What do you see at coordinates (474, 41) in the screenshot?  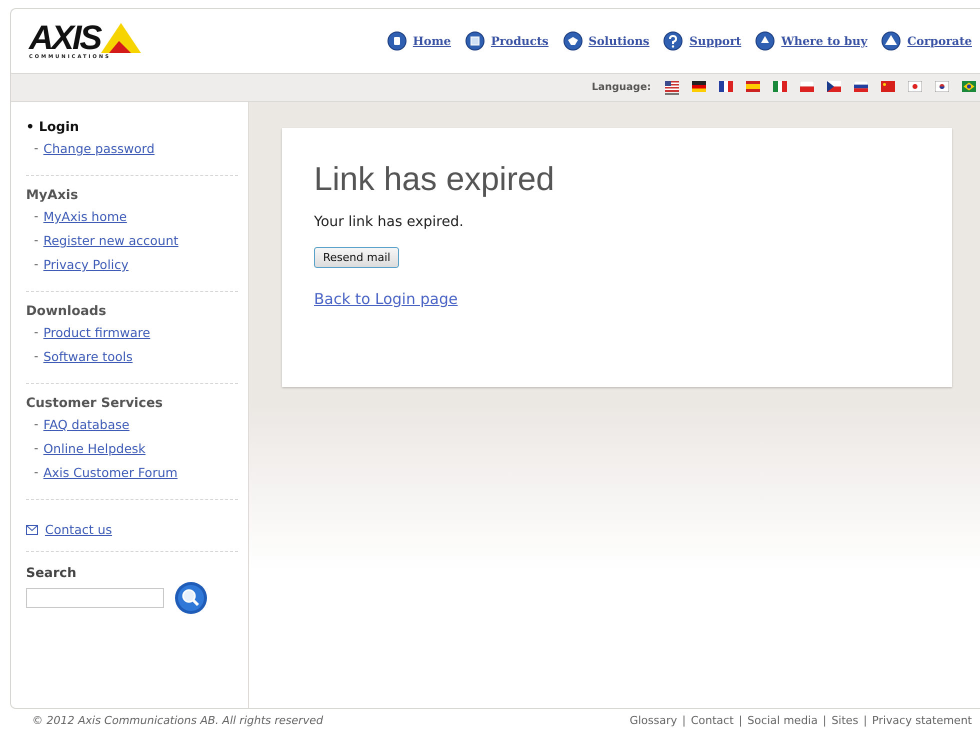 I see `products-icon` at bounding box center [474, 41].